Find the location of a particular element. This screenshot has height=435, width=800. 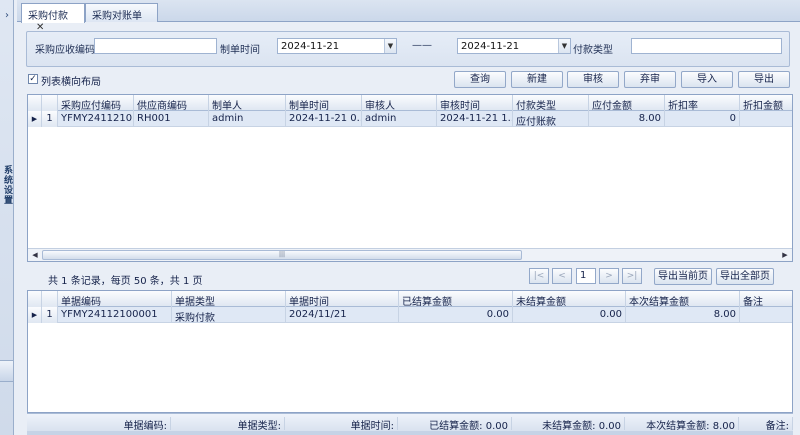

date-from-value: 2024-11-21 is located at coordinates (310, 46).